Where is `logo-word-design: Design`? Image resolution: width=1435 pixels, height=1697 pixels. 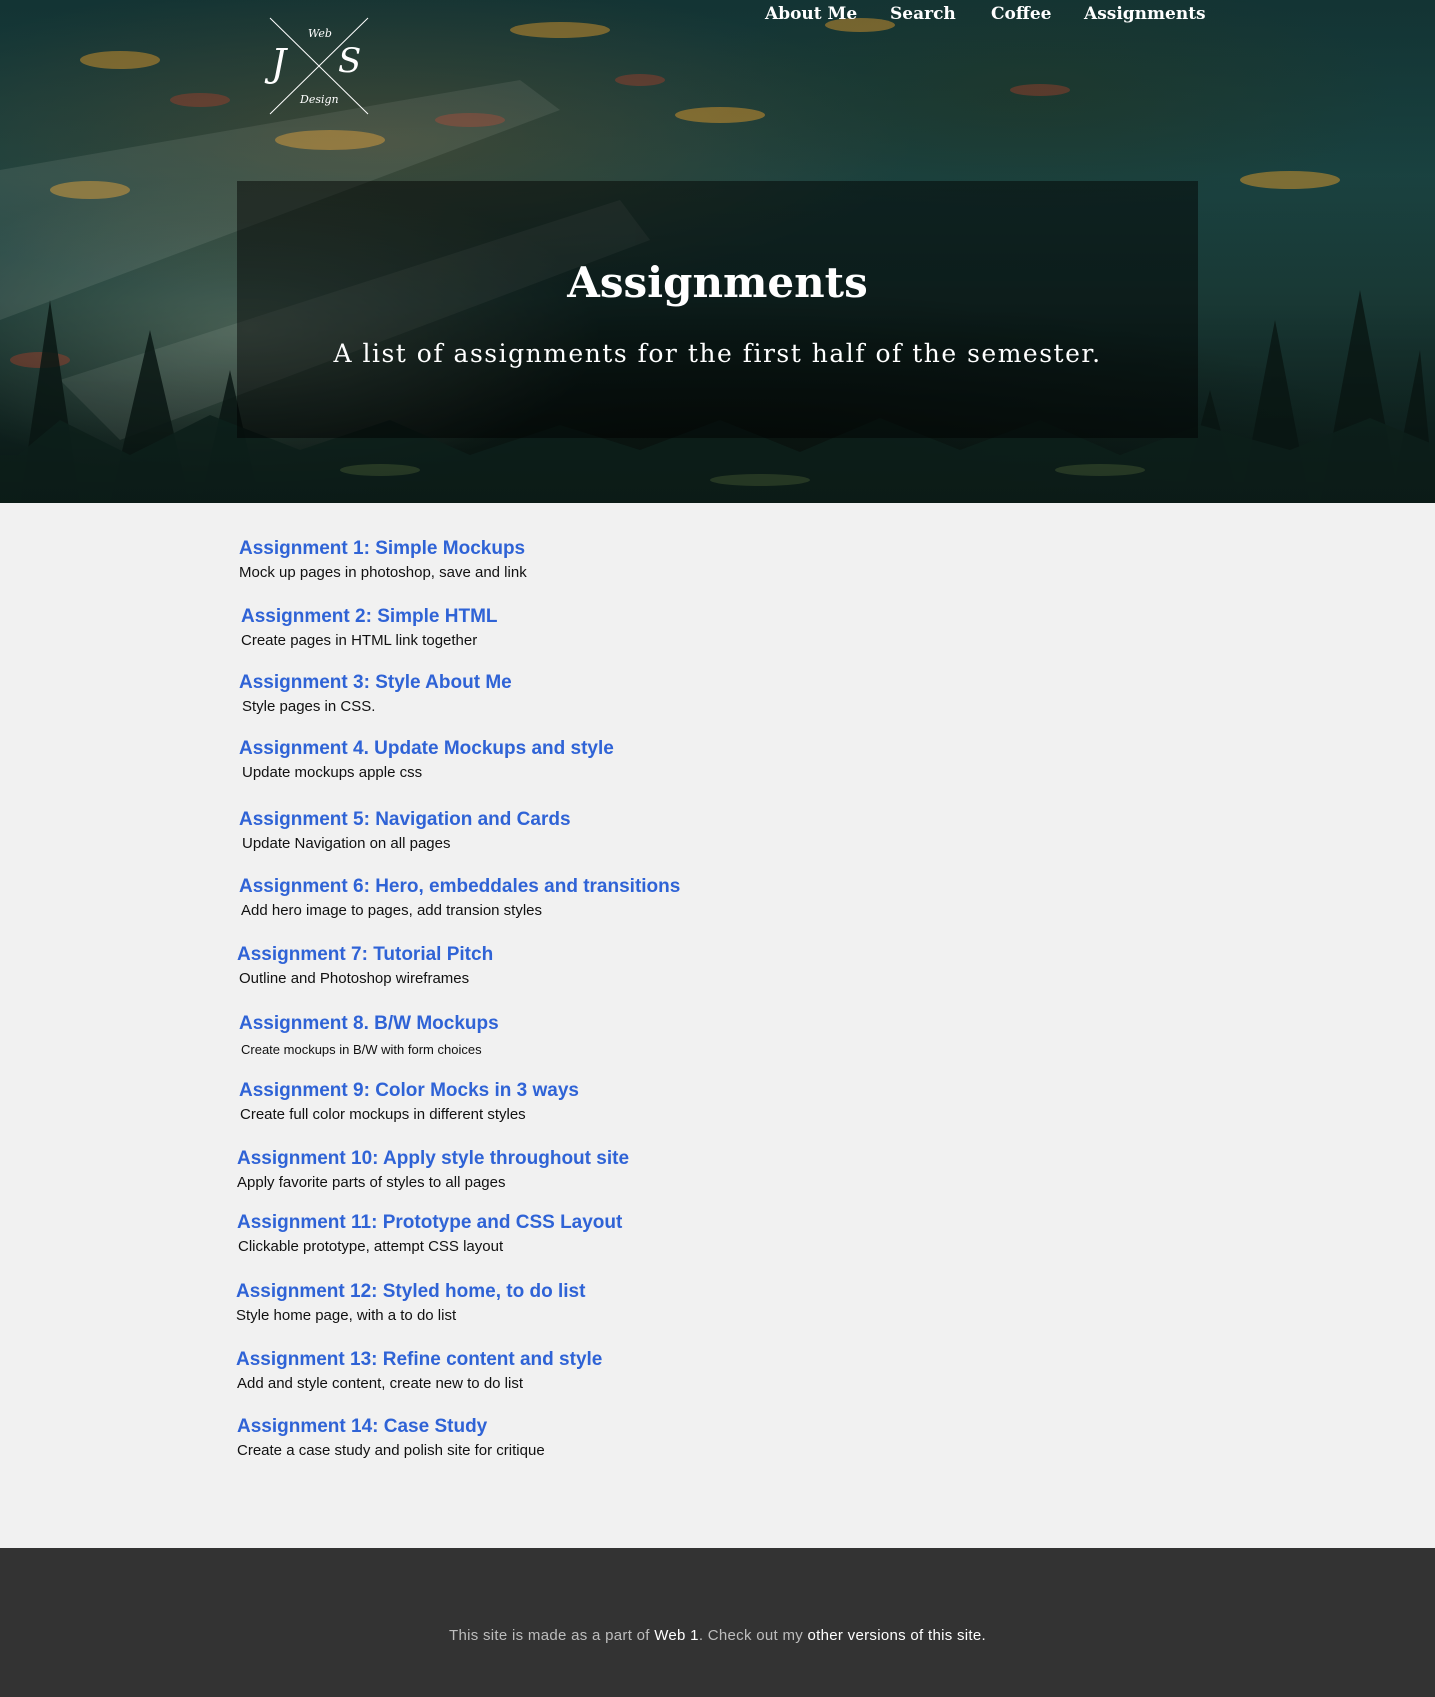
logo-word-design: Design is located at coordinates (319, 99).